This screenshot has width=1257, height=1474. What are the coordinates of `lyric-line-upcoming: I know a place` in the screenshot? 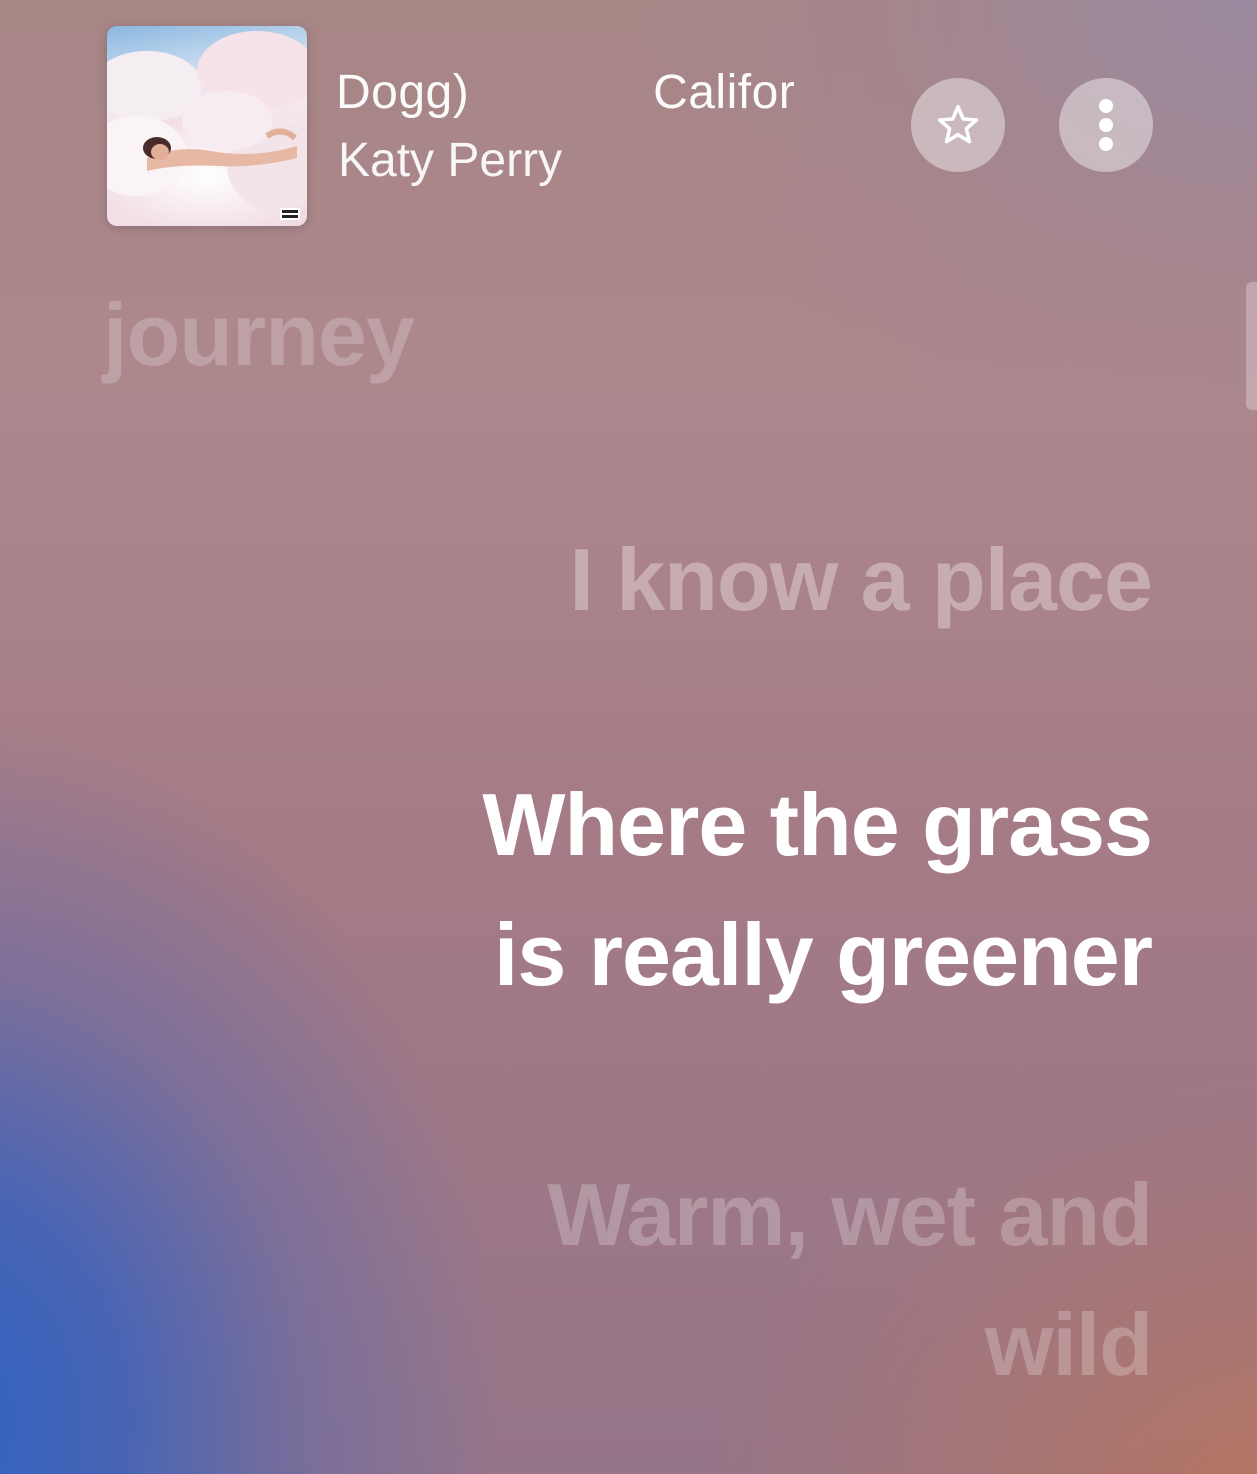 It's located at (861, 580).